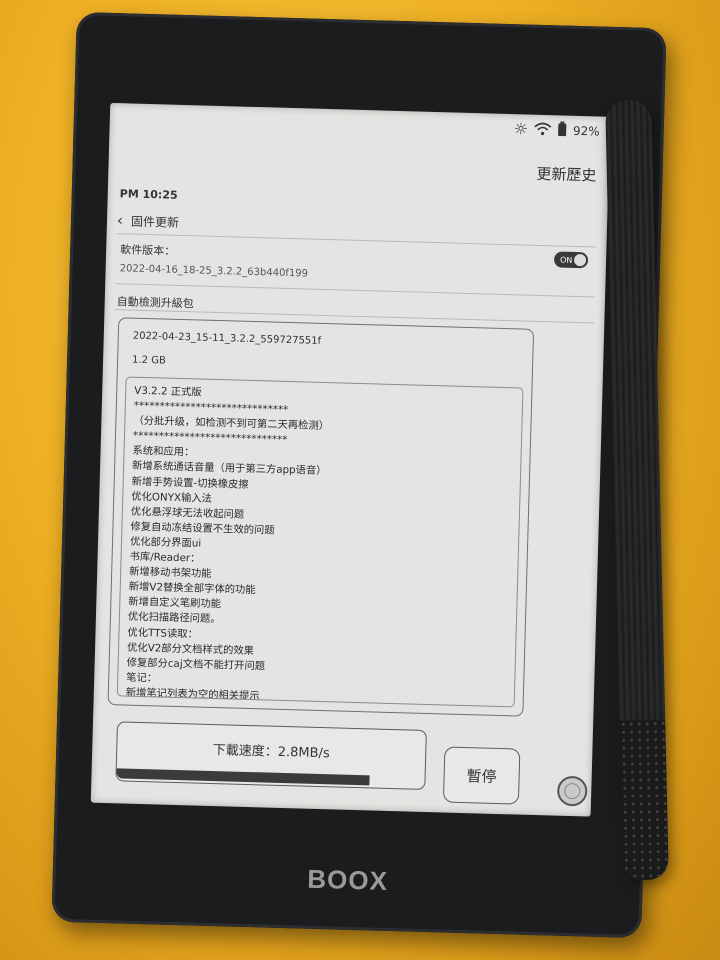 The image size is (720, 960). What do you see at coordinates (148, 360) in the screenshot?
I see `package-size: 1.2 GB` at bounding box center [148, 360].